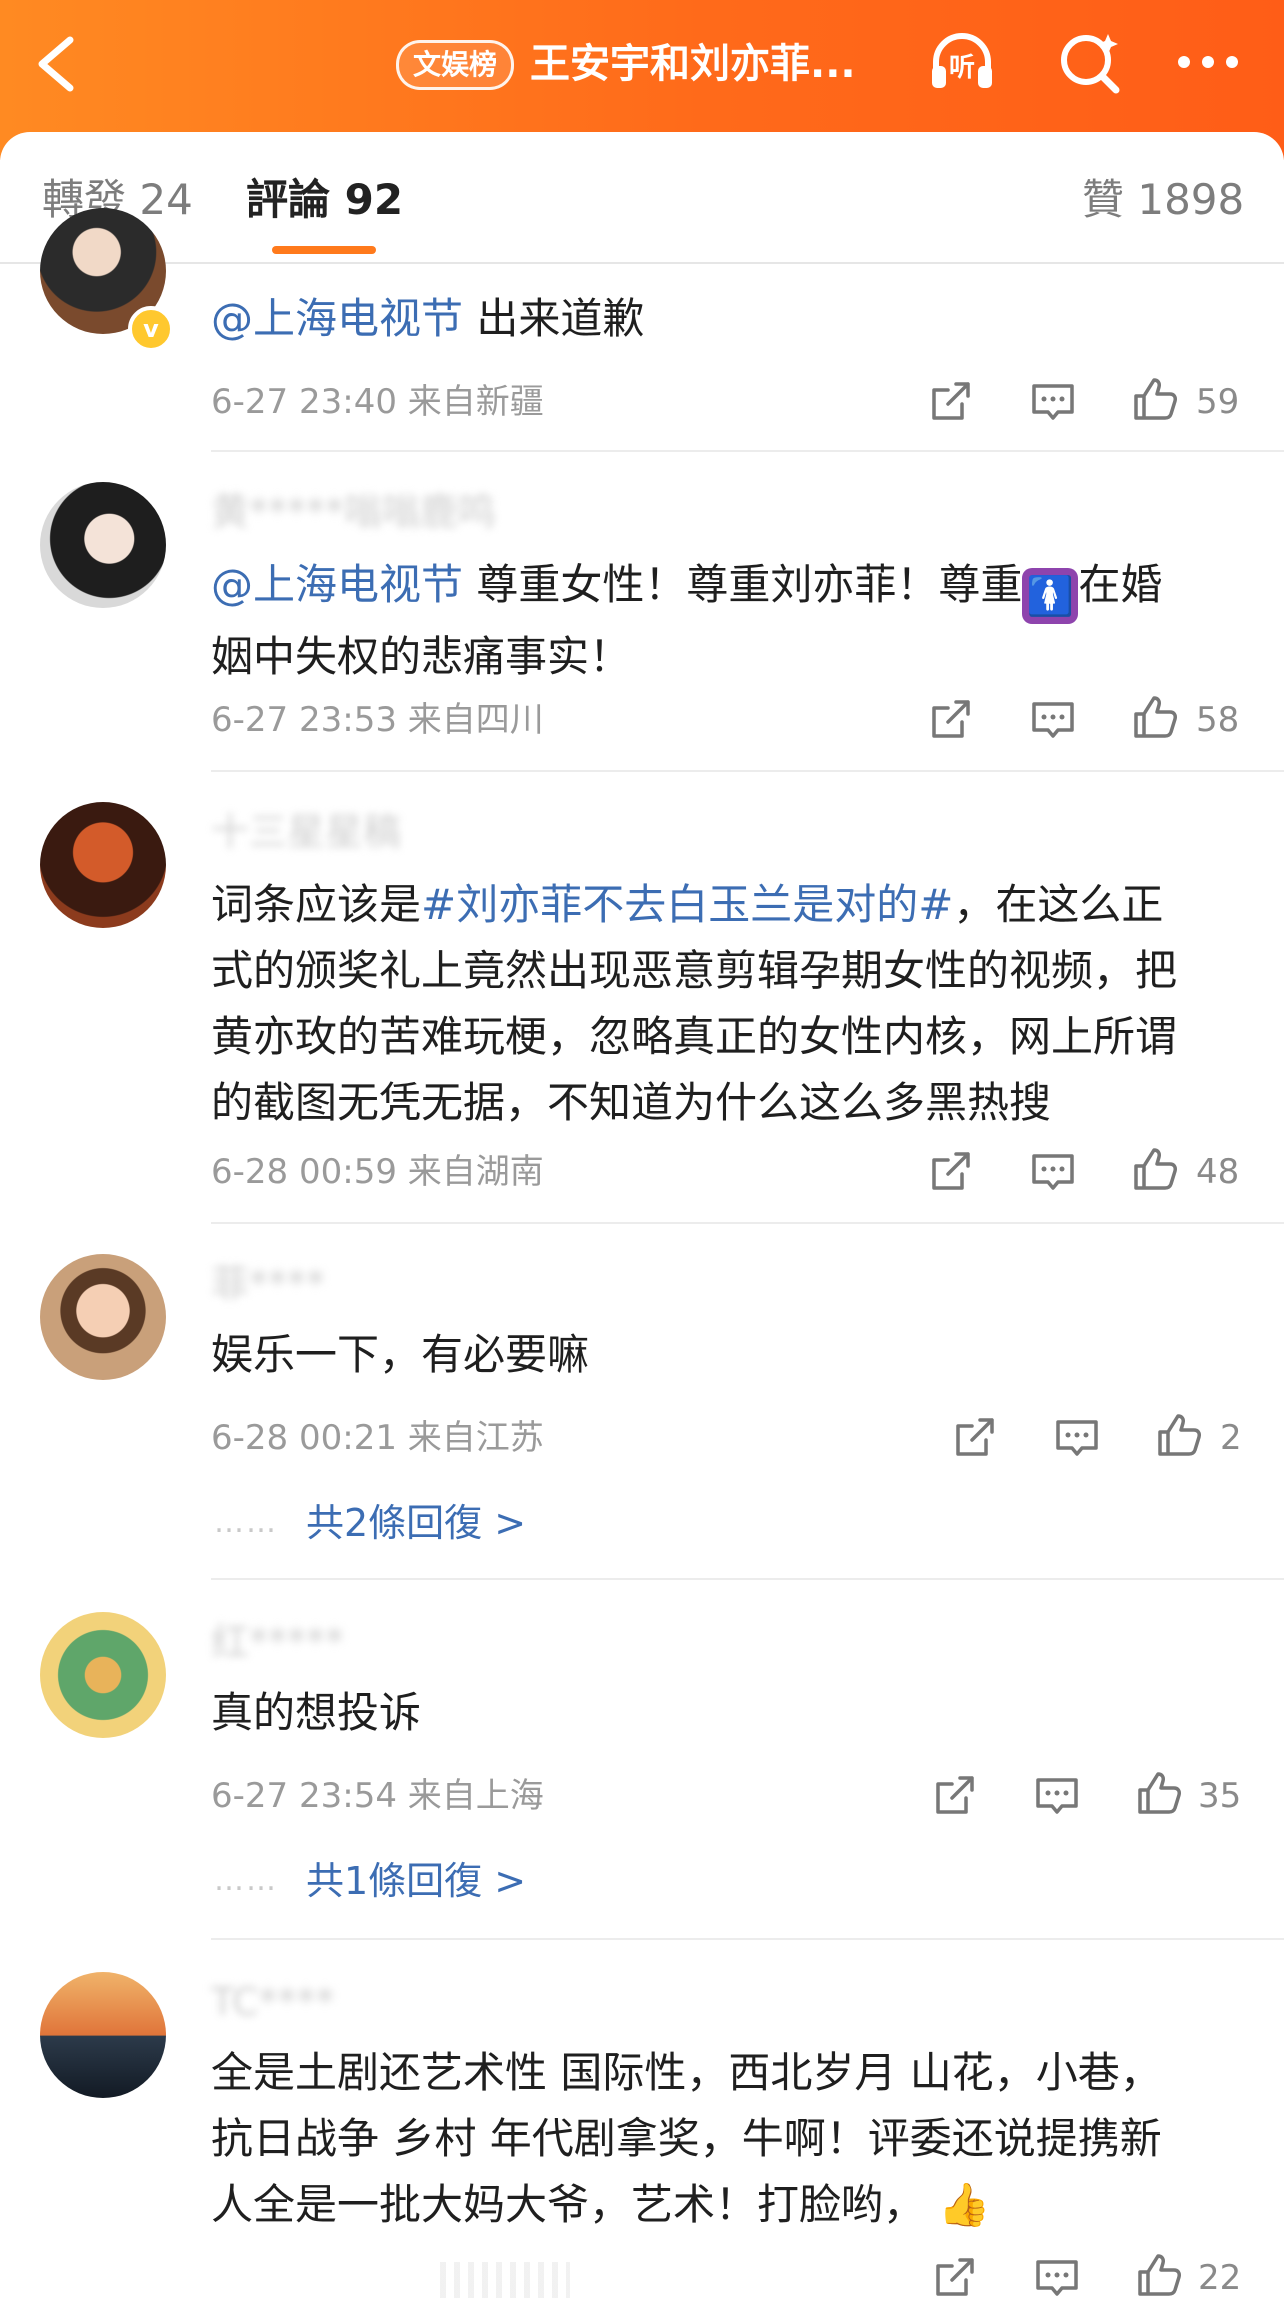  I want to click on chevron-left-icon, so click(56, 64).